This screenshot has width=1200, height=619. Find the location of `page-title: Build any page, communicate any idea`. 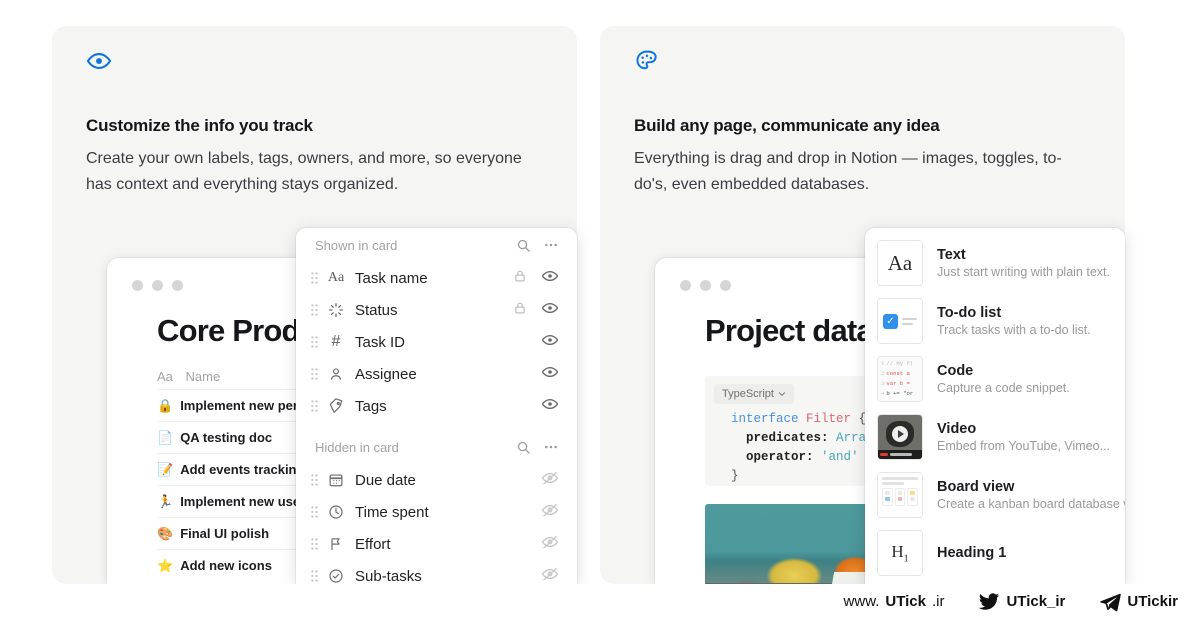

page-title: Build any page, communicate any idea is located at coordinates (787, 125).